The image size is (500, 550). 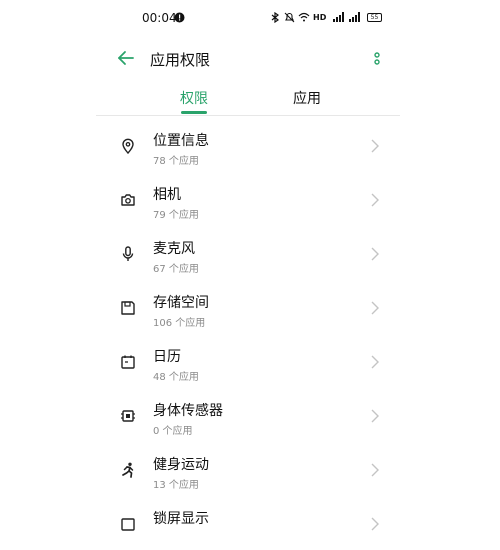 I want to click on permission-name: 锁屏显示, so click(x=181, y=519).